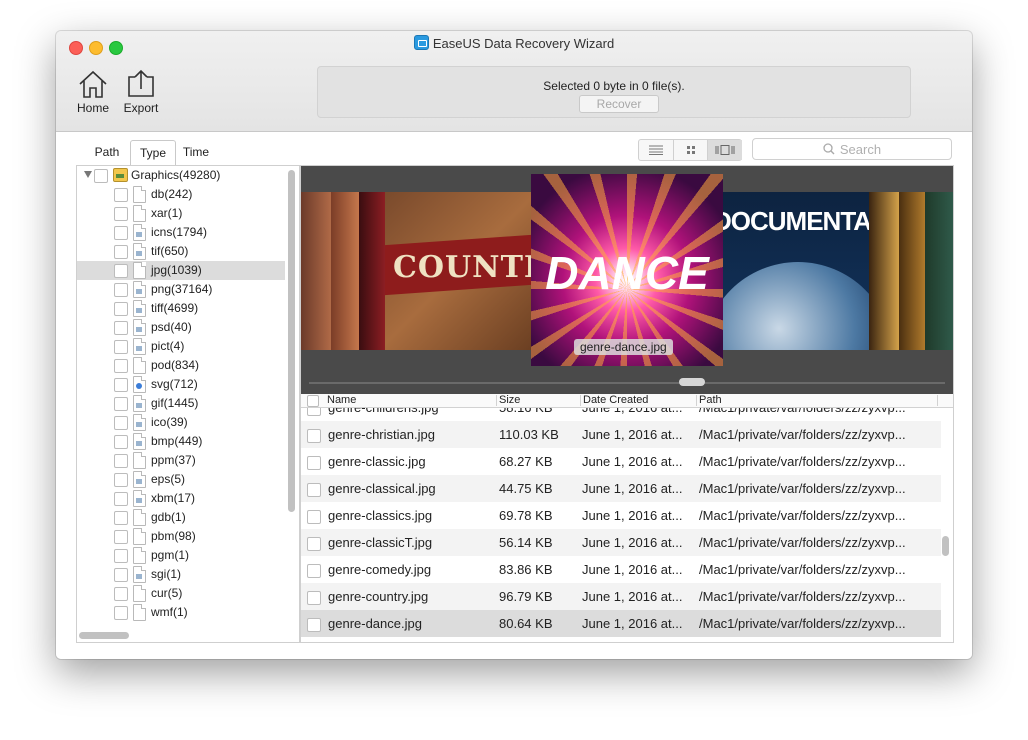 This screenshot has height=740, width=1028. Describe the element at coordinates (656, 150) in the screenshot. I see `list-view-button` at that location.